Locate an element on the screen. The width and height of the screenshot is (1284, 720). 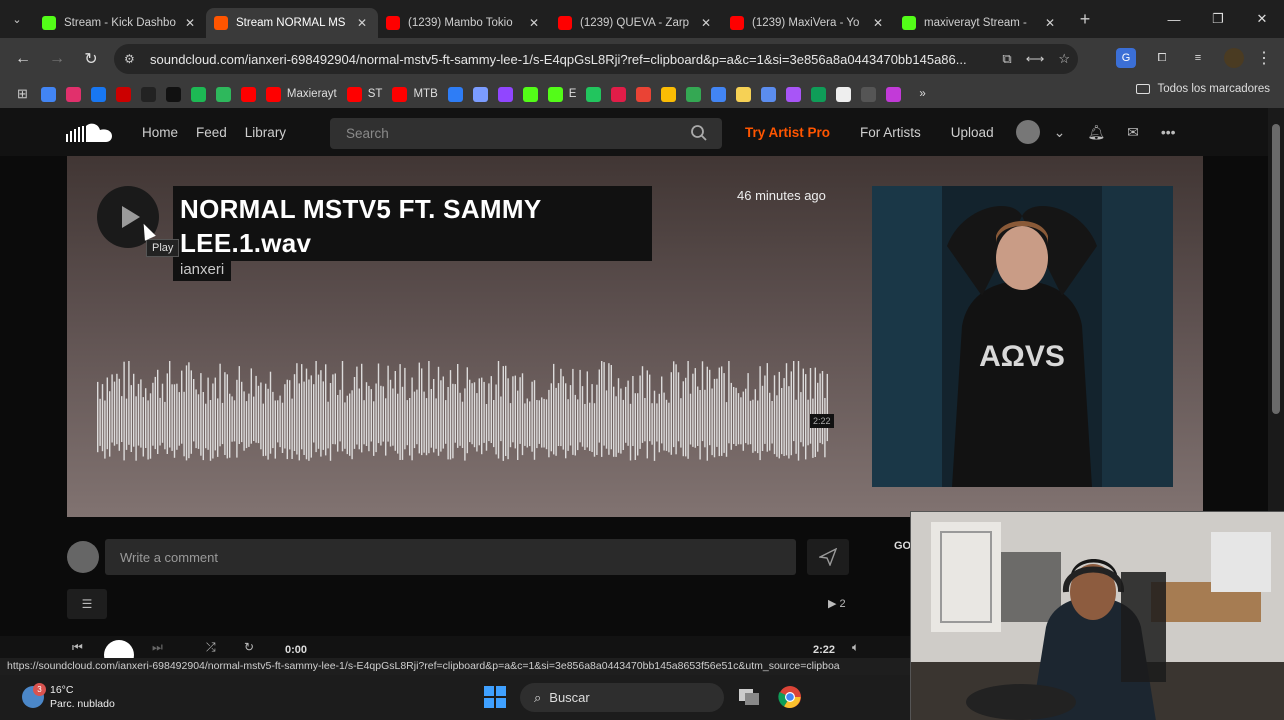
add-to-queue-button: ☰ is located at coordinates (87, 604).